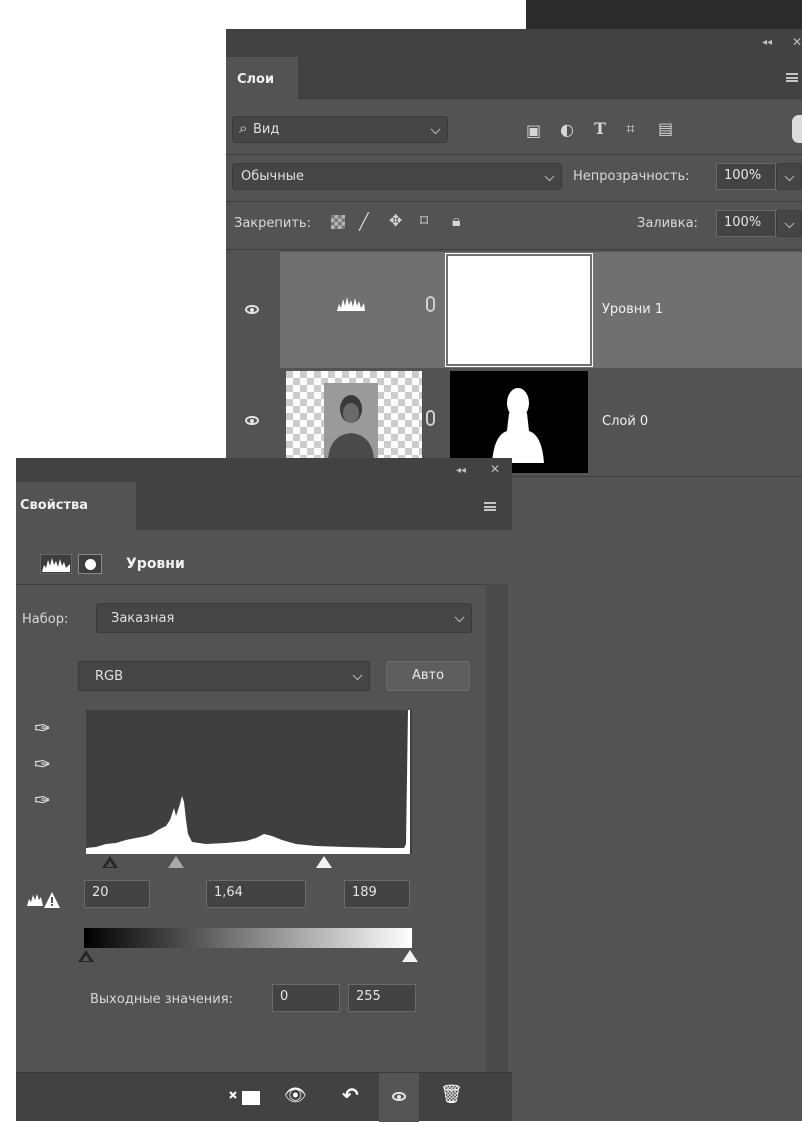  Describe the element at coordinates (284, 618) in the screenshot. I see `preset-dropdown: Заказная` at that location.